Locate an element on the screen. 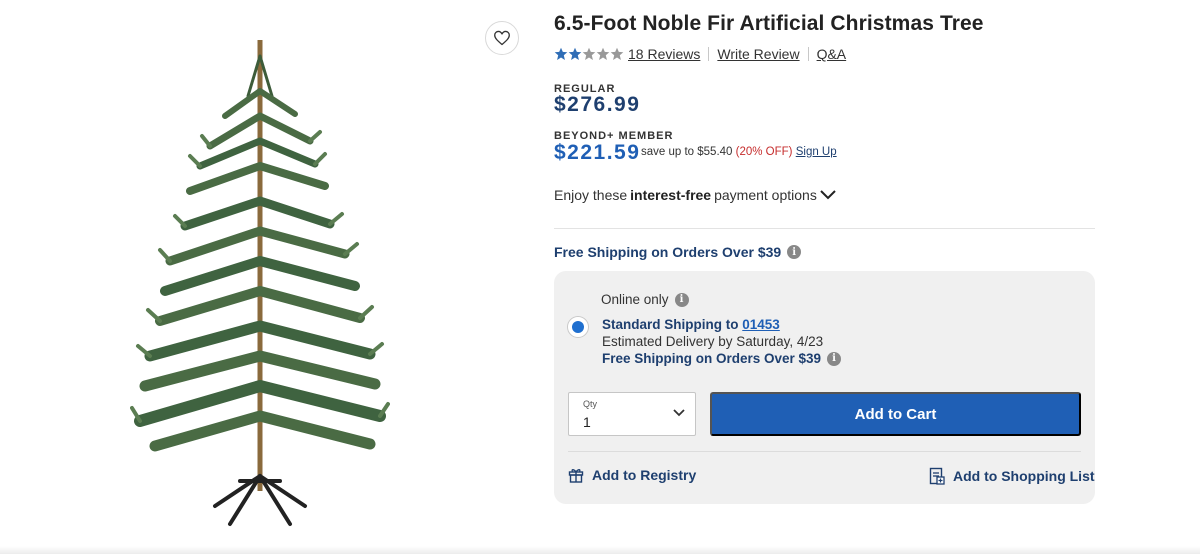 This screenshot has width=1200, height=554. member-price: $221.59 is located at coordinates (597, 152).